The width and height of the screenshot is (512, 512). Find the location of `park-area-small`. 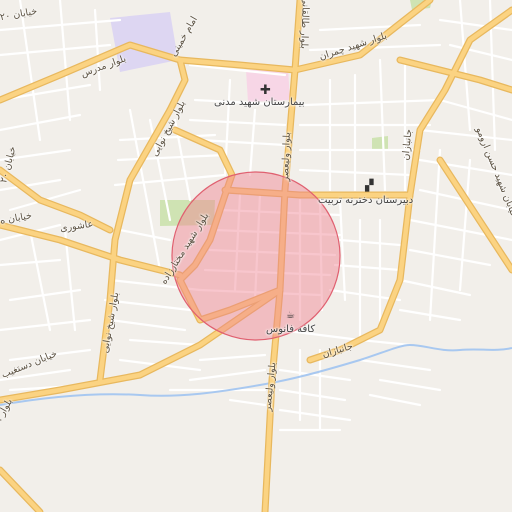

park-area-small is located at coordinates (380, 143).